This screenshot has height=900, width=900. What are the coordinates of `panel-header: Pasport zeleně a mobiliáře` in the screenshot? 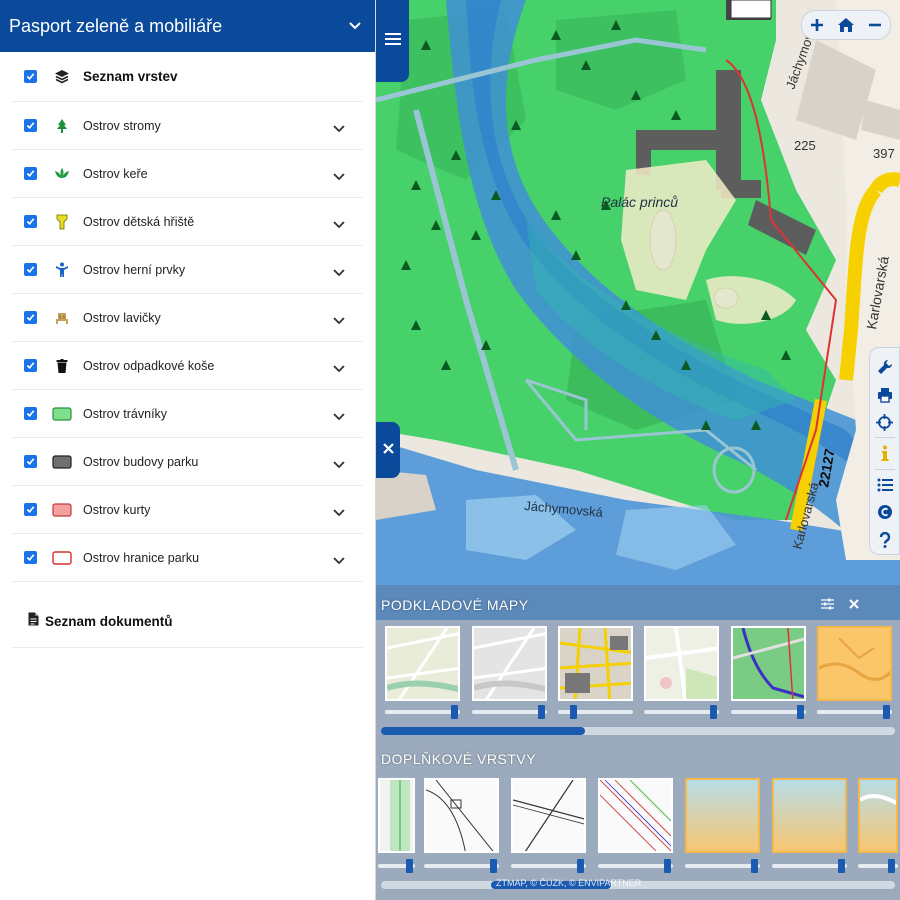 It's located at (187, 26).